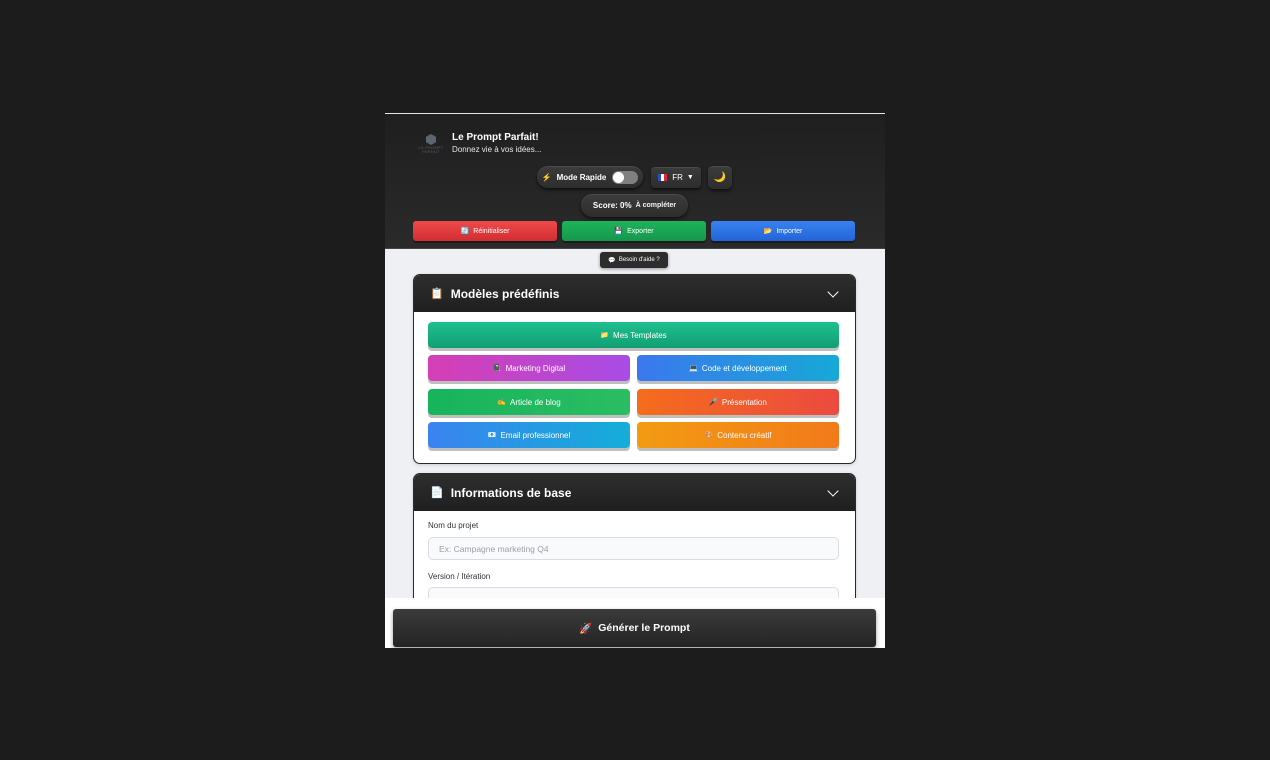  I want to click on export-label: Exporter, so click(640, 231).